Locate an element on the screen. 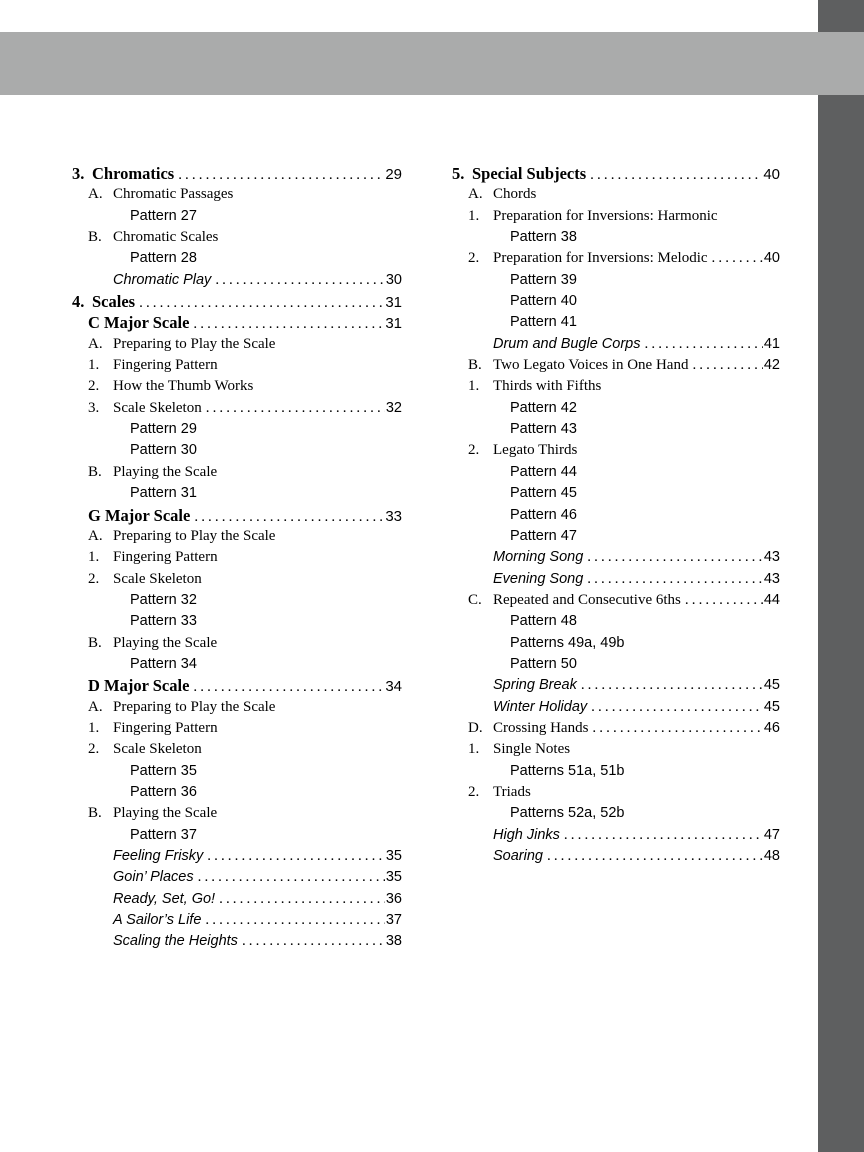 The height and width of the screenshot is (1152, 864). toc-entry-title: Morning Song is located at coordinates (538, 557).